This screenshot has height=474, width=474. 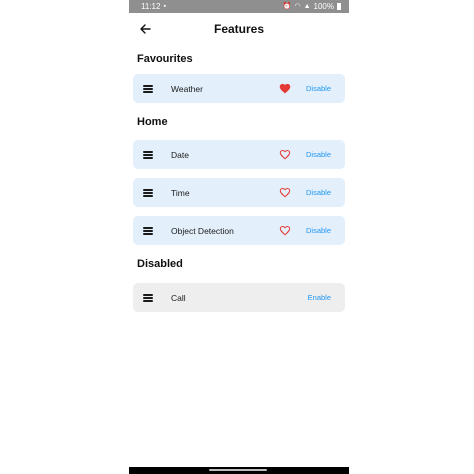 I want to click on back-button, so click(x=145, y=29).